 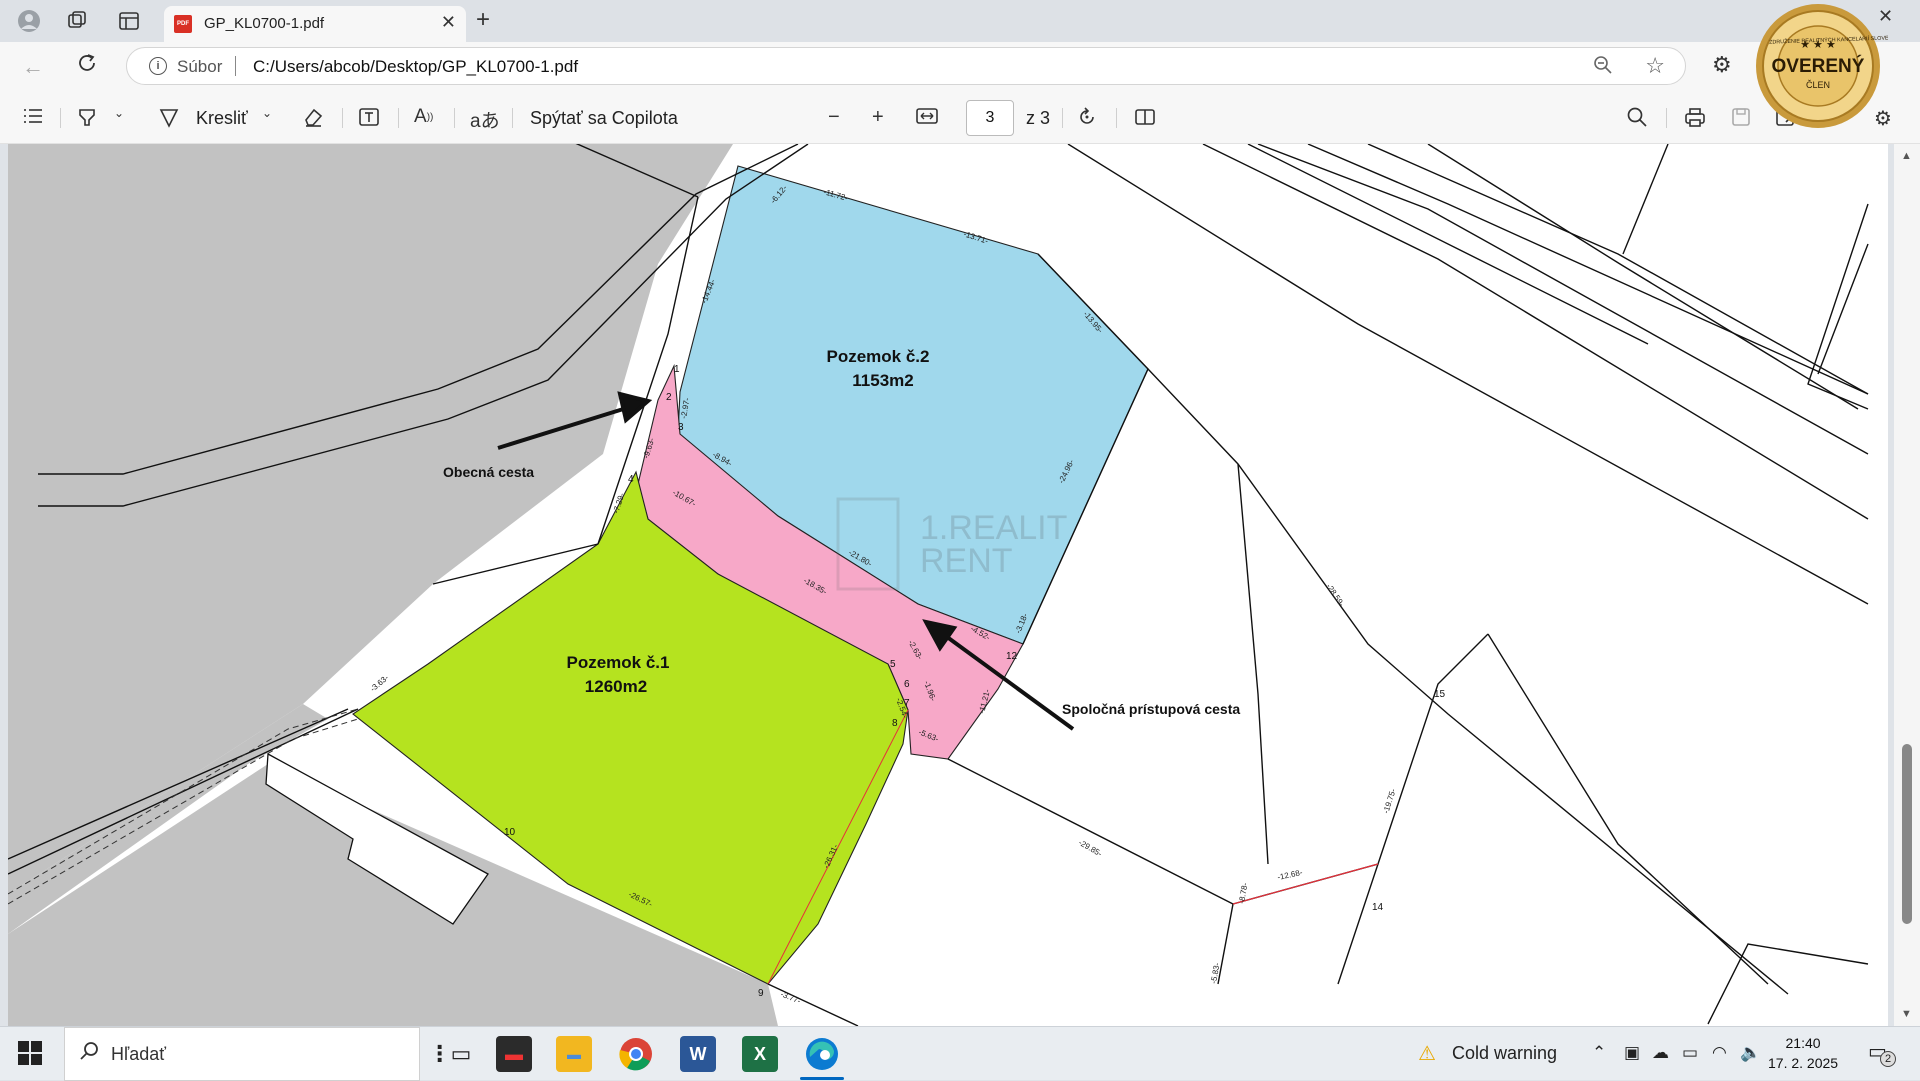 What do you see at coordinates (1599, 1053) in the screenshot?
I see `show-hidden-icons-icon: ⌃` at bounding box center [1599, 1053].